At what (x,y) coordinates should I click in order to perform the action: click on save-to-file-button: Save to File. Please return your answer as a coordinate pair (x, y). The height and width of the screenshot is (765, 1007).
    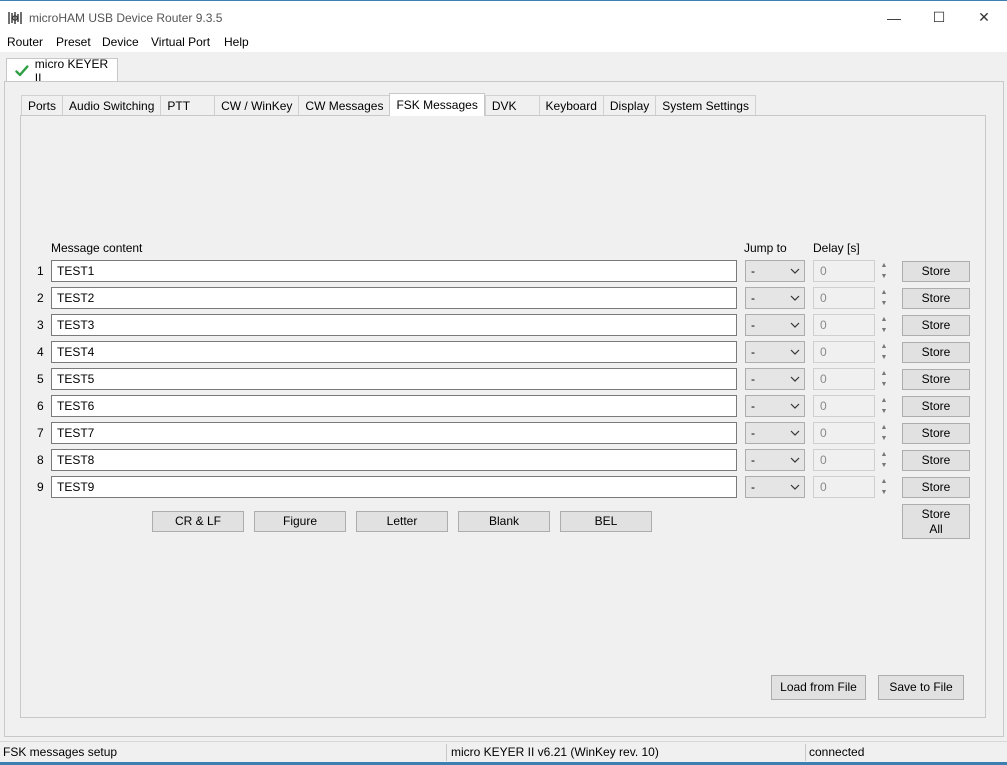
    Looking at the image, I should click on (921, 687).